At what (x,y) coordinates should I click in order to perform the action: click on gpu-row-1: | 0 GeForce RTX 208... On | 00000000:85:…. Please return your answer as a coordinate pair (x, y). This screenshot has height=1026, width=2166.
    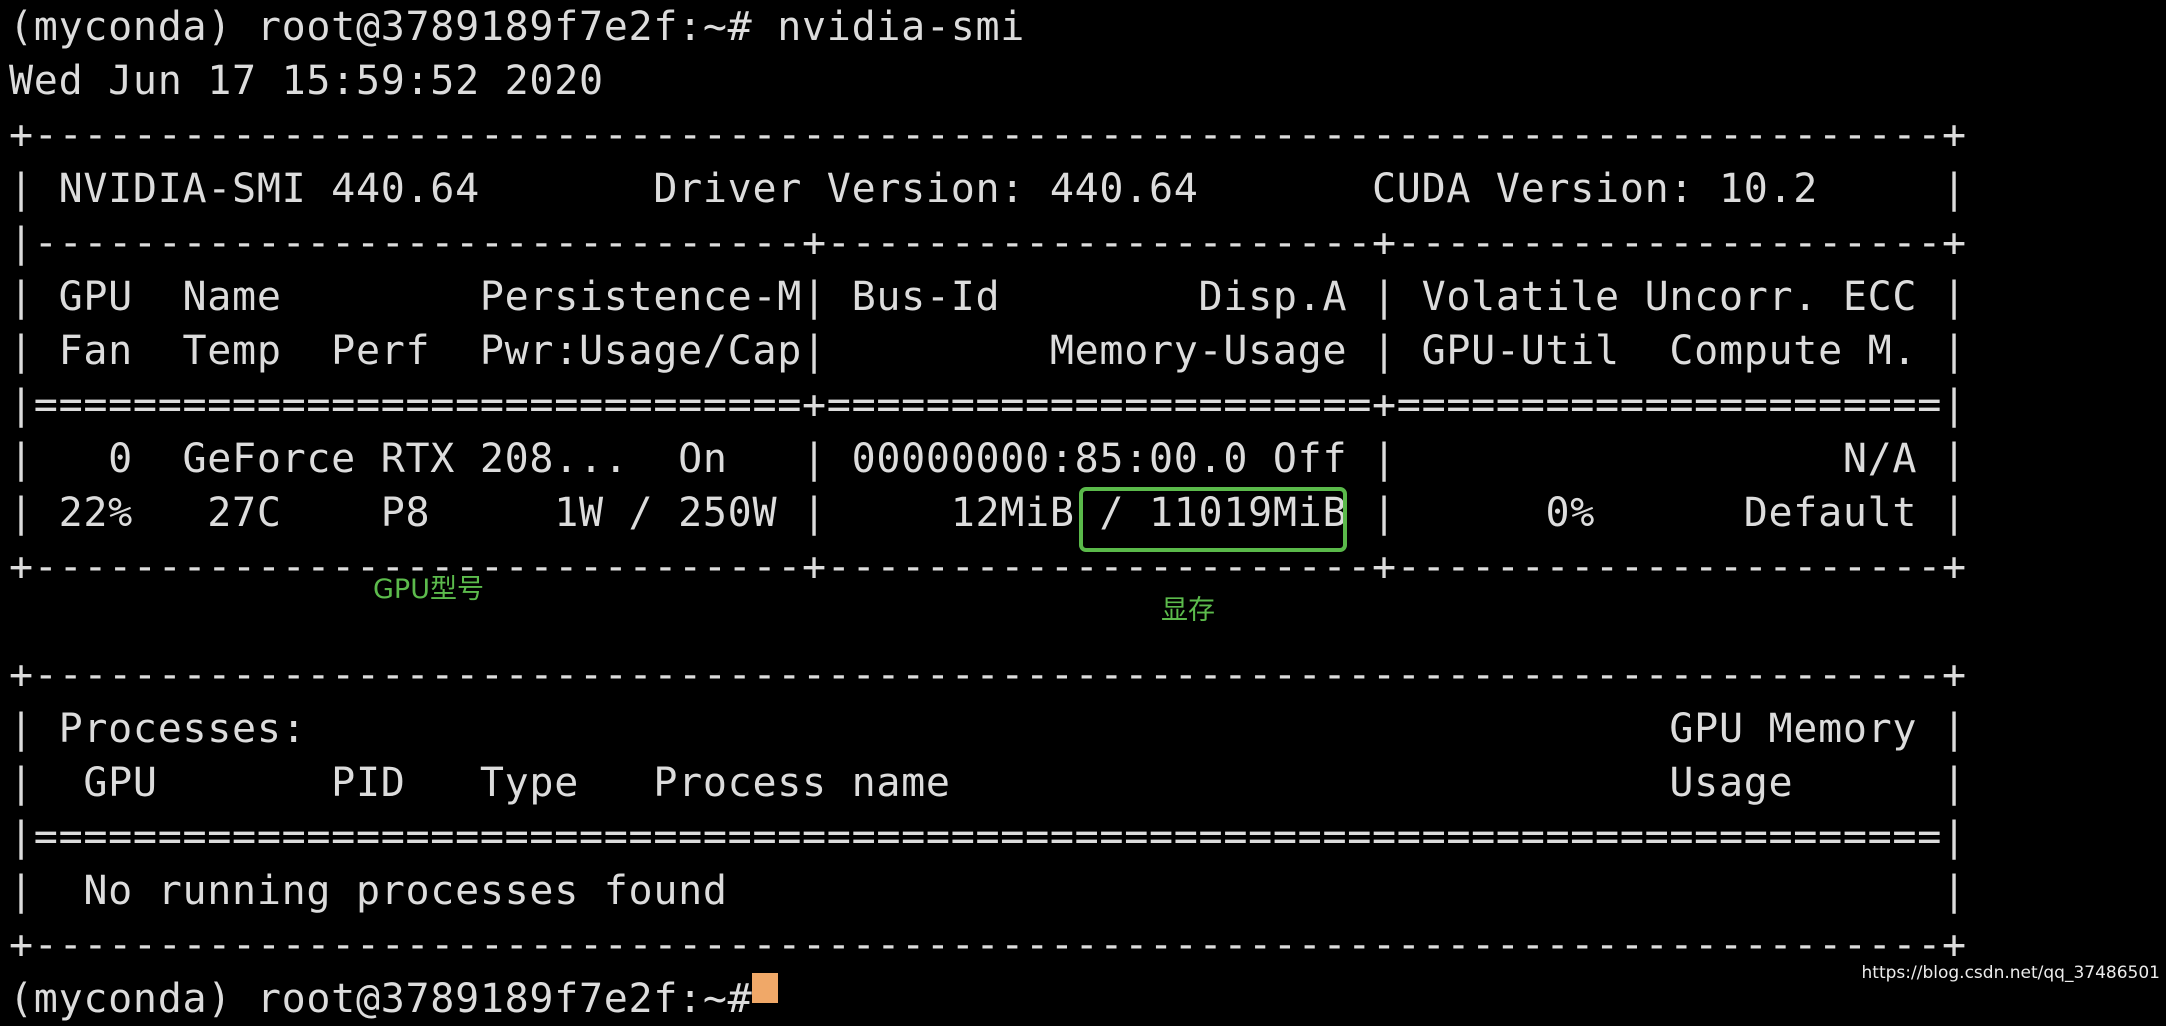
    Looking at the image, I should click on (988, 459).